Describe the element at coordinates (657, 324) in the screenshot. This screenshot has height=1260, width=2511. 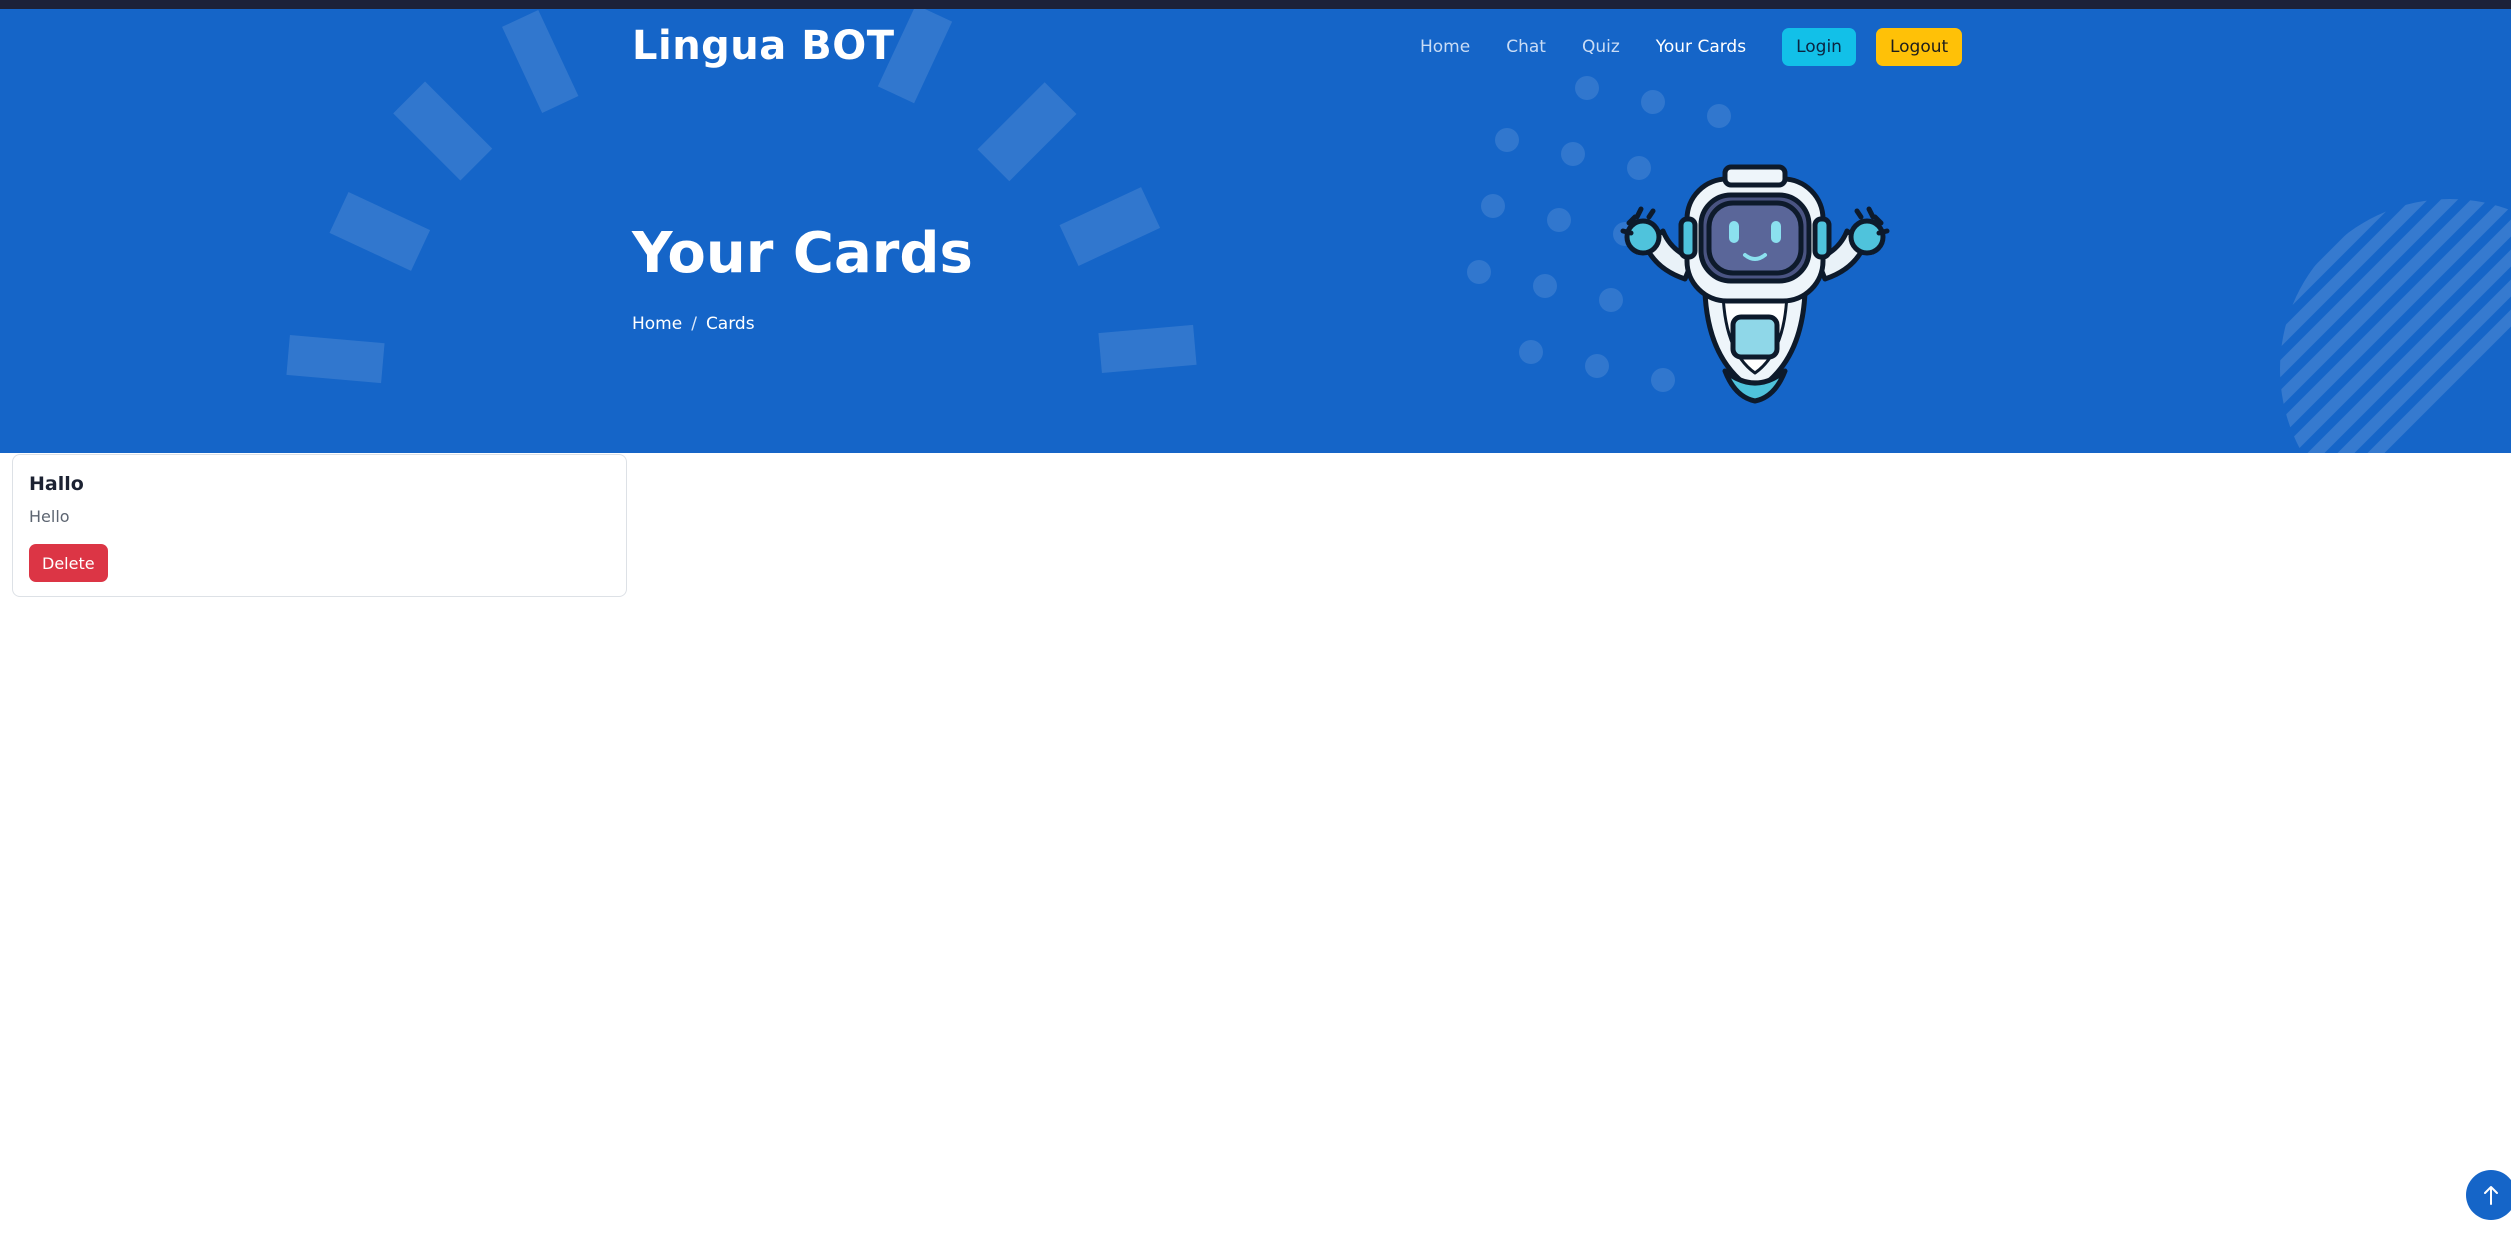
I see `breadcrumb-home: Home` at that location.